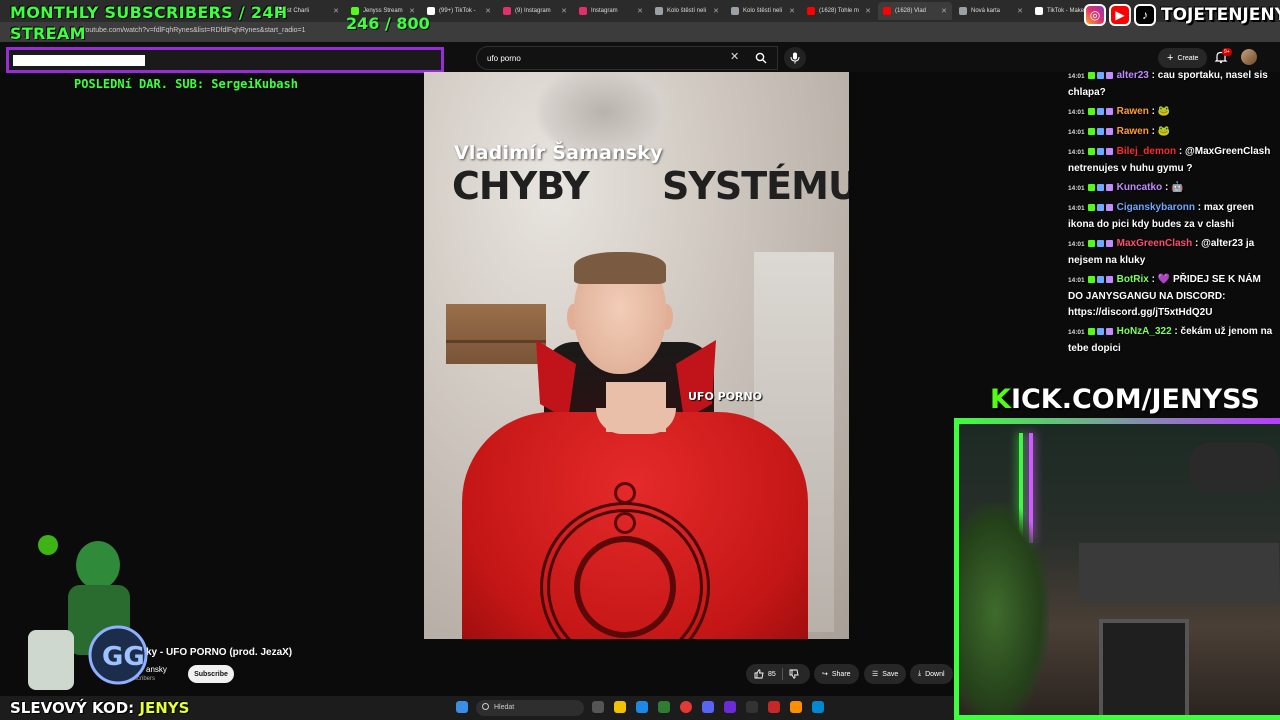  What do you see at coordinates (1125, 399) in the screenshot?
I see `kick-url-banner: KICK.COM/JENYSS` at bounding box center [1125, 399].